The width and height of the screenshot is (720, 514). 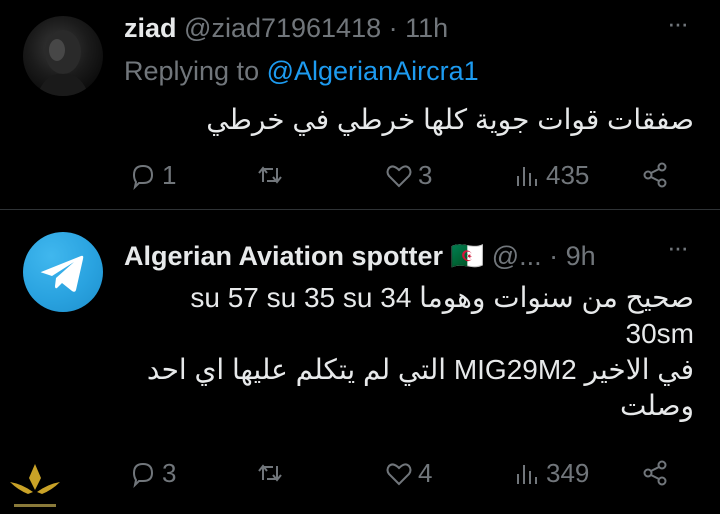 What do you see at coordinates (35, 485) in the screenshot?
I see `watermark-logo` at bounding box center [35, 485].